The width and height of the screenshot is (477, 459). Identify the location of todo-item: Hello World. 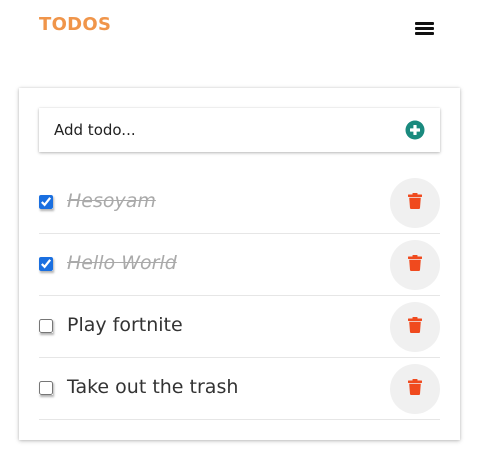
(239, 265).